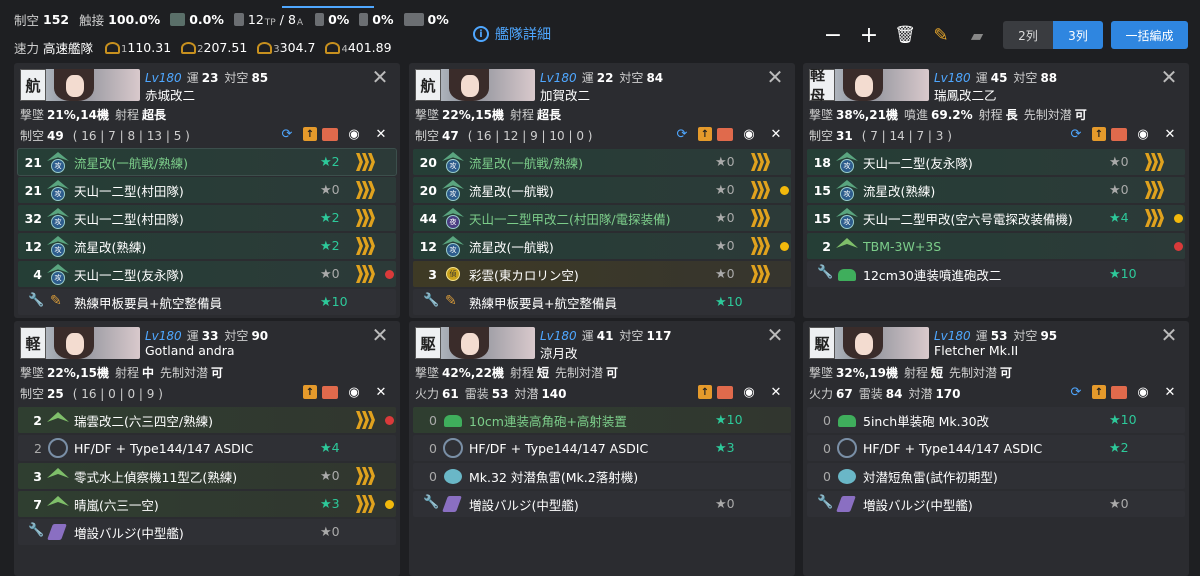  What do you see at coordinates (207, 476) in the screenshot?
I see `equipment-slot: 3 零式水上偵察機11型乙(熟練) ★0` at bounding box center [207, 476].